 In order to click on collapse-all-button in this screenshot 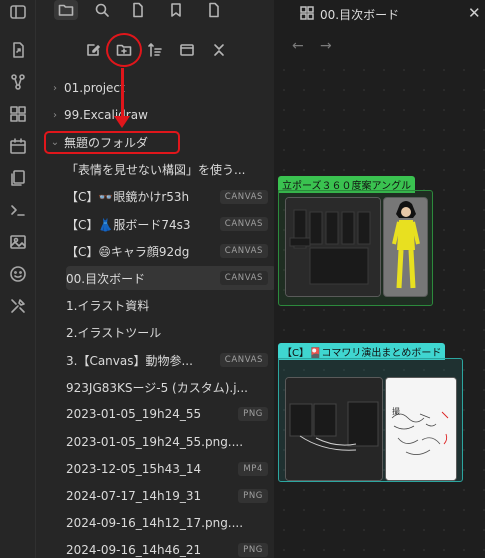, I will do `click(219, 50)`.